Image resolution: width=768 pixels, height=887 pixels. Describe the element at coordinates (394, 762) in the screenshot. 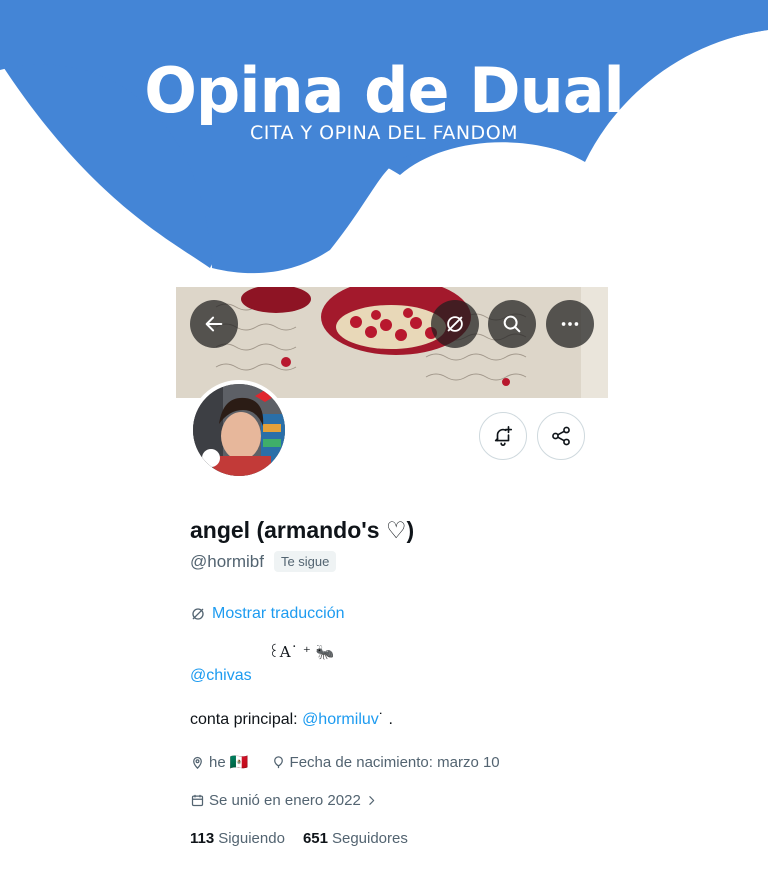

I see `birthday-text: Fecha de nacimiento: marzo 10` at that location.